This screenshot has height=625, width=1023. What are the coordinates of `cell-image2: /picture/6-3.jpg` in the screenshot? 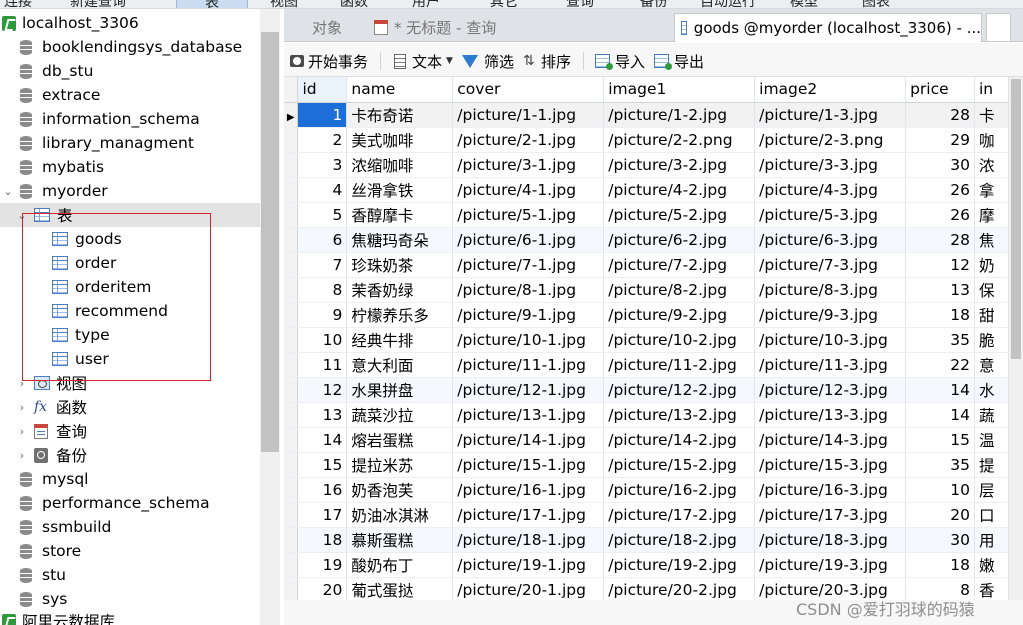 It's located at (830, 240).